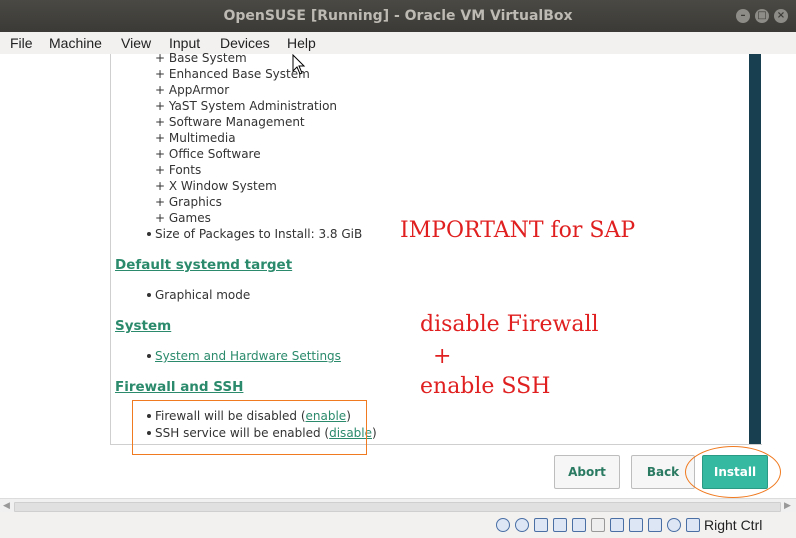 The height and width of the screenshot is (538, 796). I want to click on highlight-ellipse, so click(733, 472).